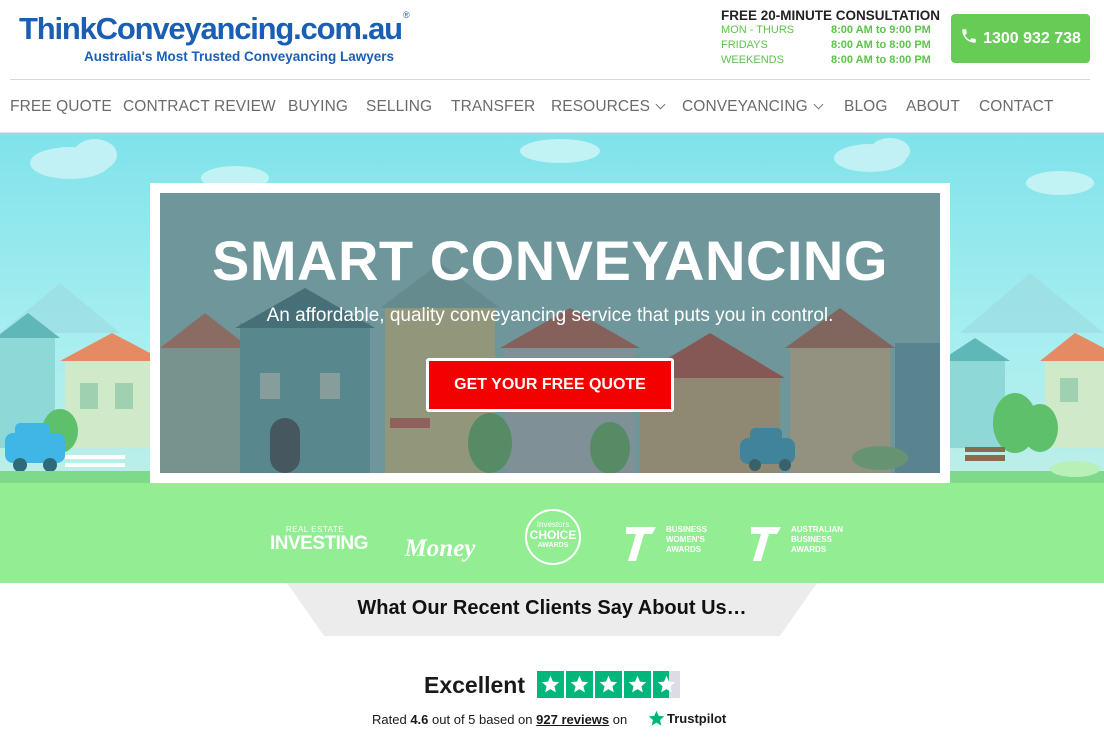  Describe the element at coordinates (319, 543) in the screenshot. I see `award-text: INVESTING` at that location.